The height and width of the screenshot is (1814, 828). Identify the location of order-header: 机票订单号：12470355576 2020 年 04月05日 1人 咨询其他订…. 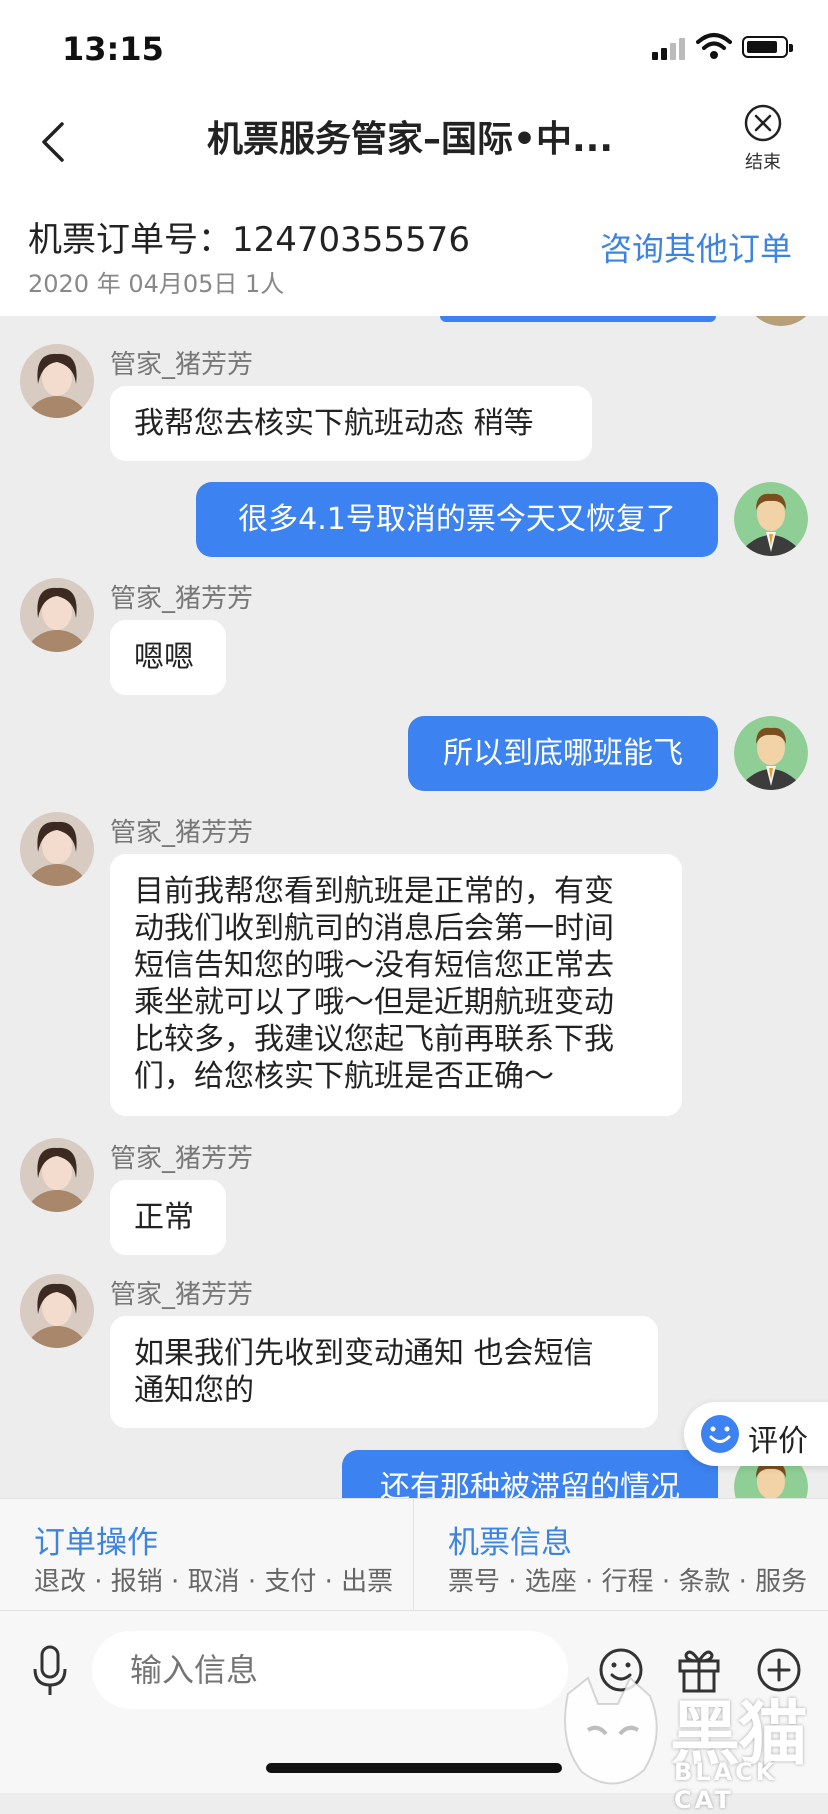
(414, 256).